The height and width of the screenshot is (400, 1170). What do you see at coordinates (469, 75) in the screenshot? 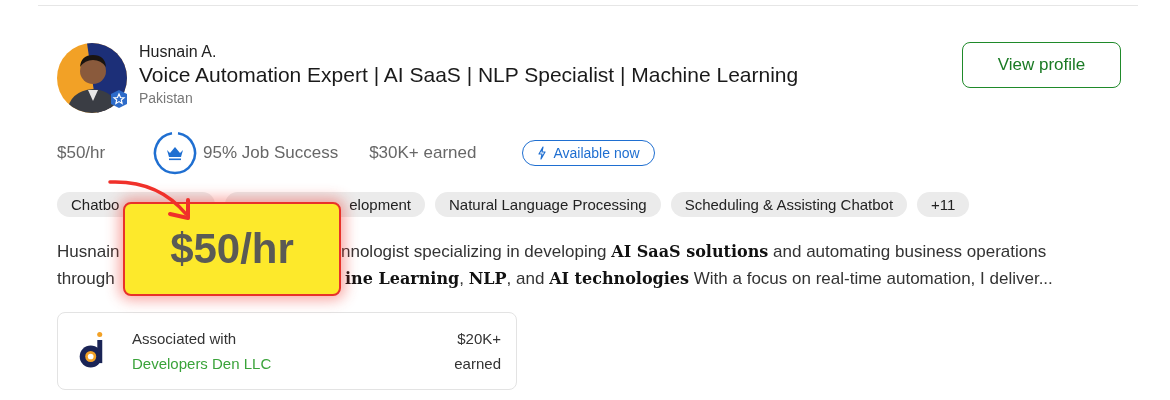
I see `freelancer-title: Voice Automation Expert | AI SaaS | NLP Specialist | Machine Learning` at bounding box center [469, 75].